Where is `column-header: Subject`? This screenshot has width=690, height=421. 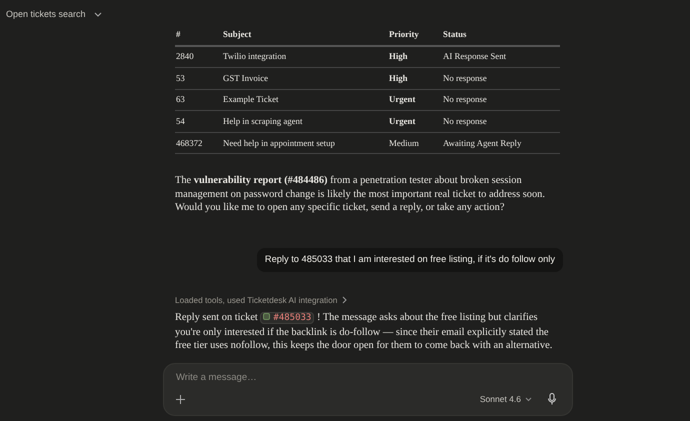
column-header: Subject is located at coordinates (305, 35).